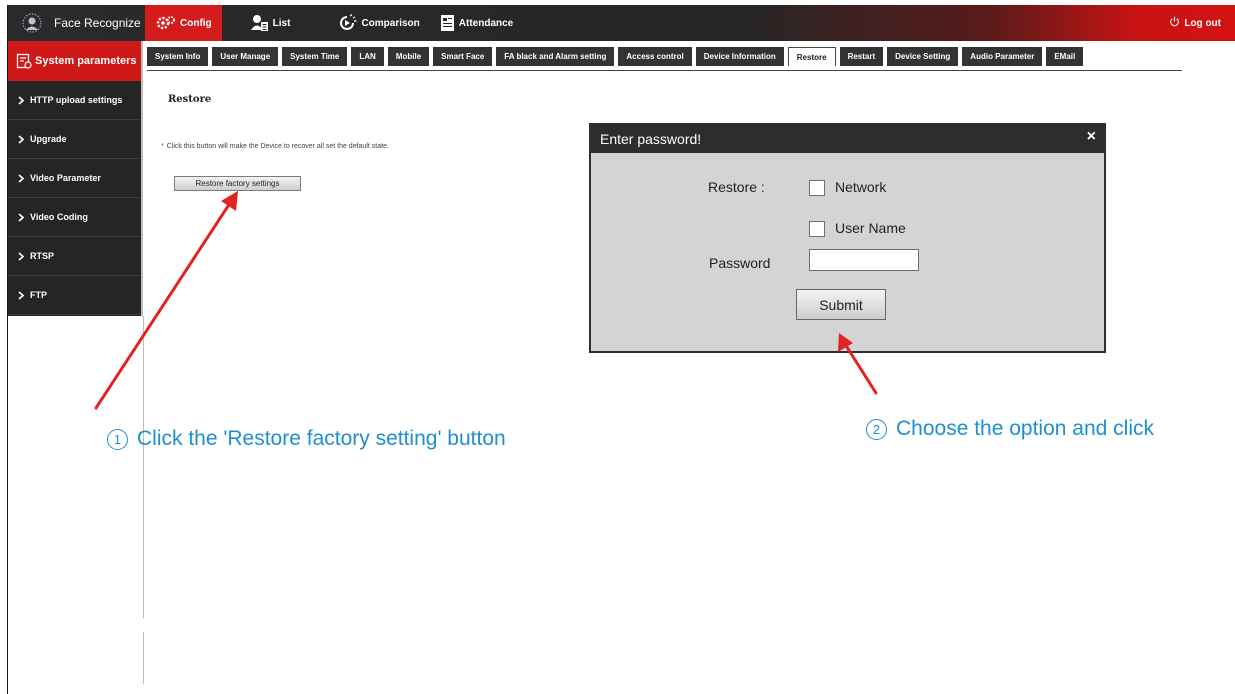 This screenshot has width=1235, height=694. I want to click on sidebar-item-ftp: FTP, so click(74, 295).